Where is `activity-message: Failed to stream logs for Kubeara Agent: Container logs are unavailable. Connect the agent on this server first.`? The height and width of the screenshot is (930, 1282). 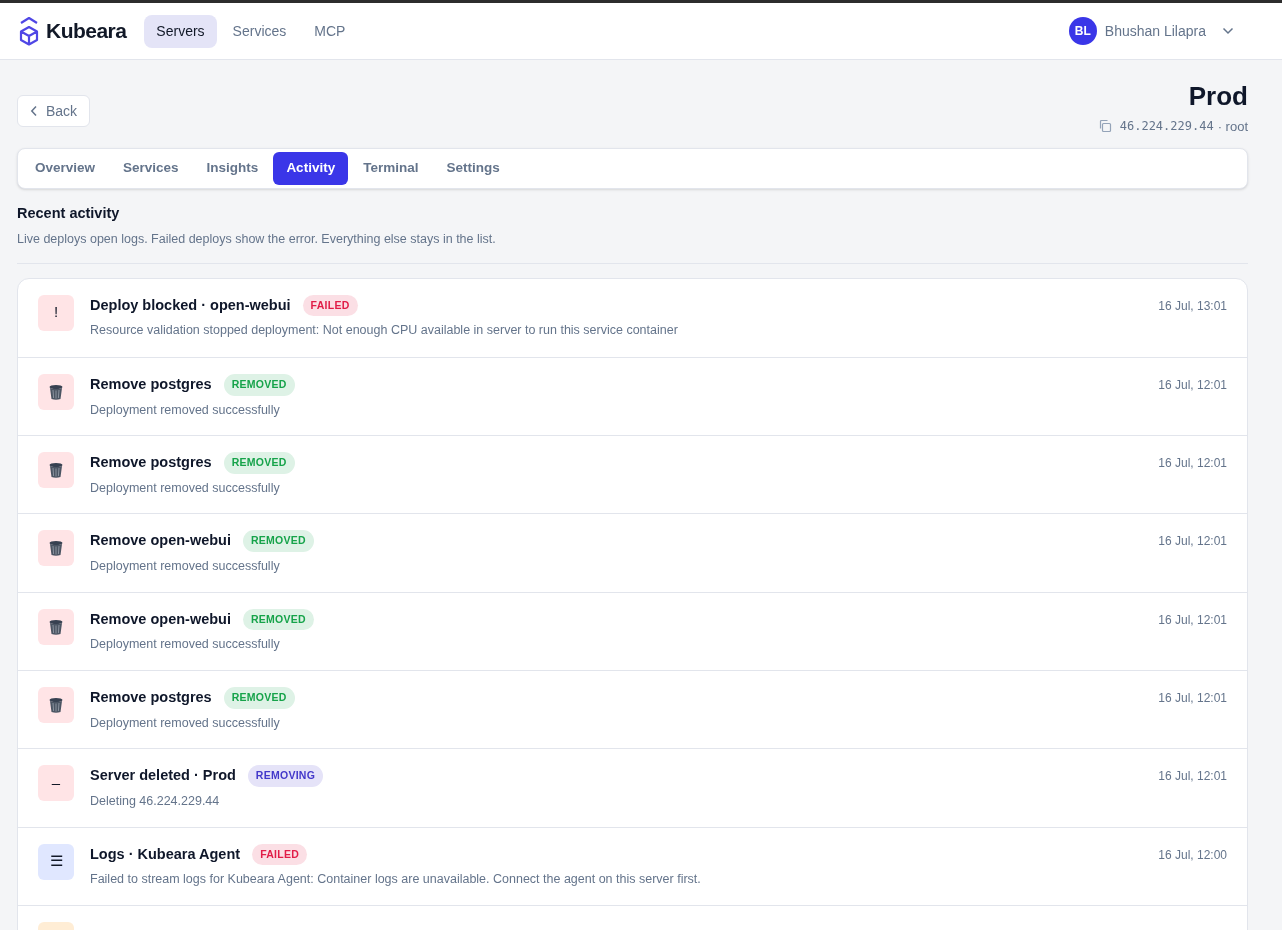
activity-message: Failed to stream logs for Kubeara Agent: Container logs are unavailable. Connect the agent on this server first. is located at coordinates (396, 880).